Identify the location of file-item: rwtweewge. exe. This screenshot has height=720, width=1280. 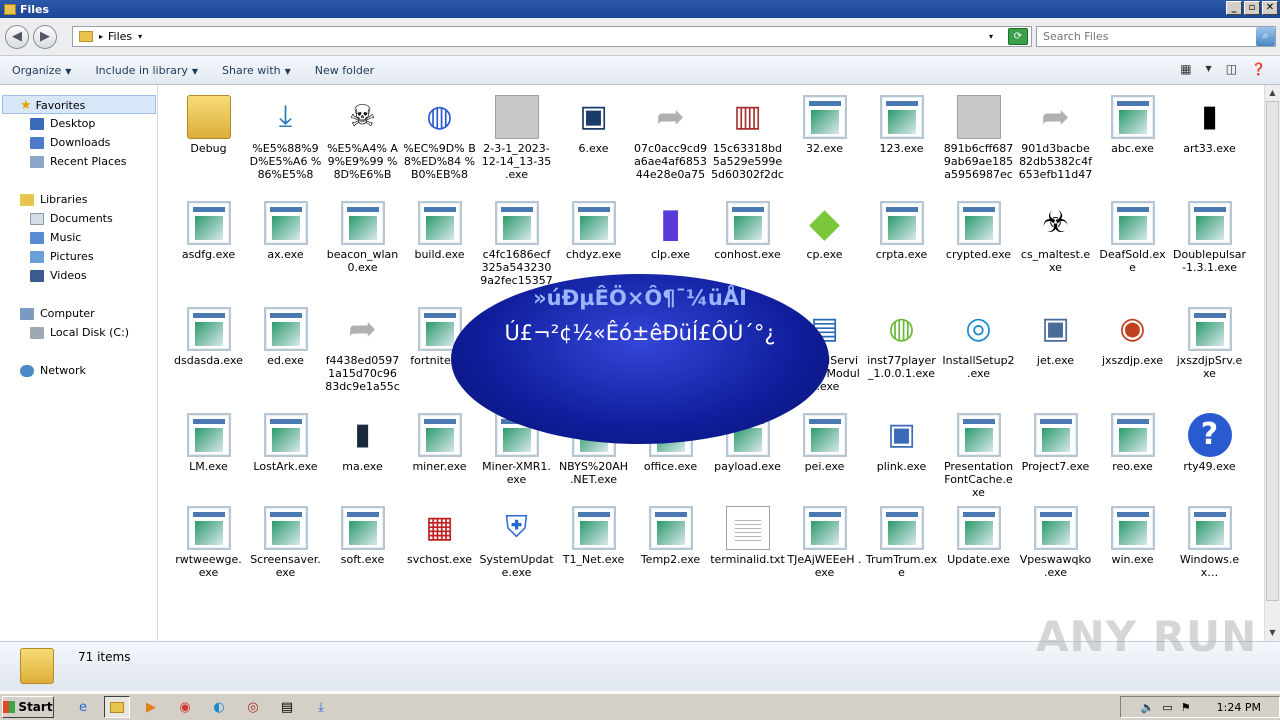
(208, 549).